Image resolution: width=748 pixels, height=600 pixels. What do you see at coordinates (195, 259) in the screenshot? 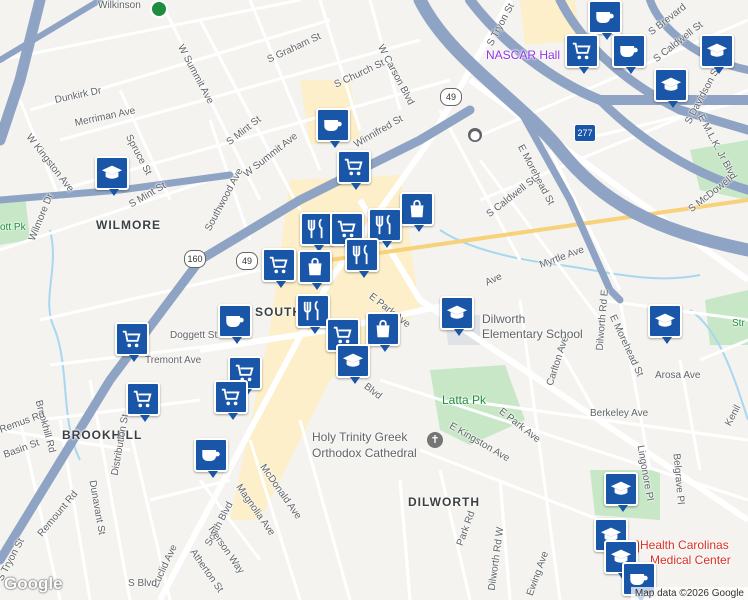
I see `route-160-shield: 160` at bounding box center [195, 259].